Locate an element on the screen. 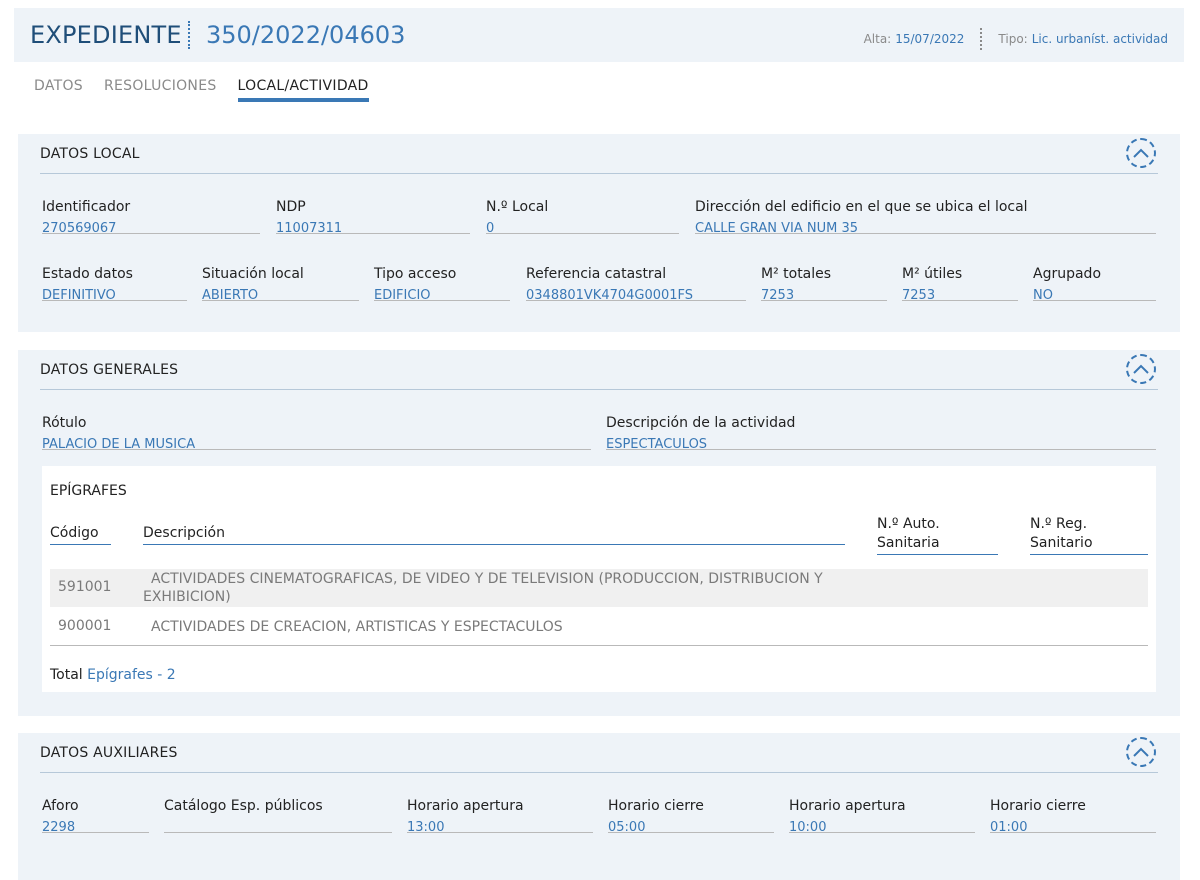 This screenshot has width=1200, height=880. field-value: 13:00 is located at coordinates (426, 827).